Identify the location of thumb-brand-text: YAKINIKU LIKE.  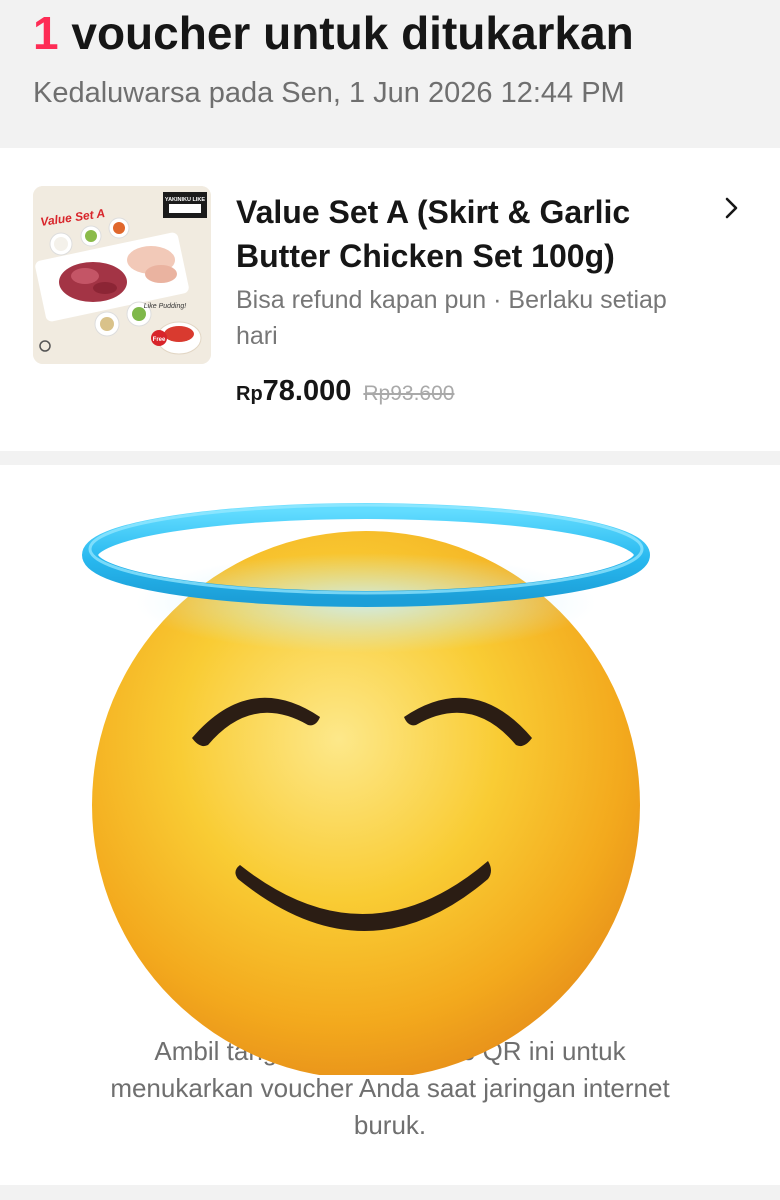
(185, 200).